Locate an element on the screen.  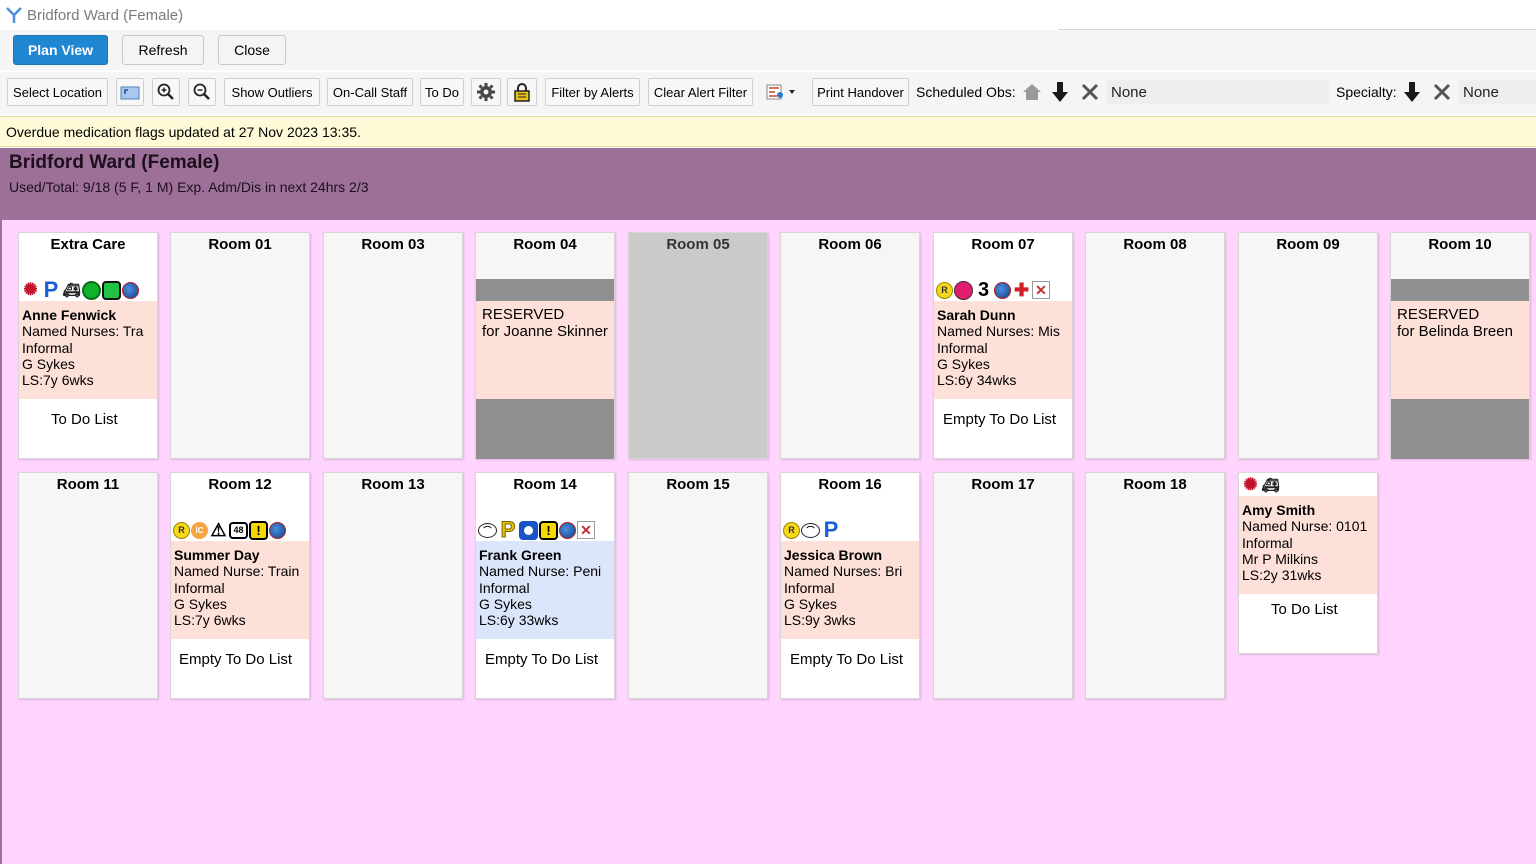
room-name: Room 15 is located at coordinates (698, 484).